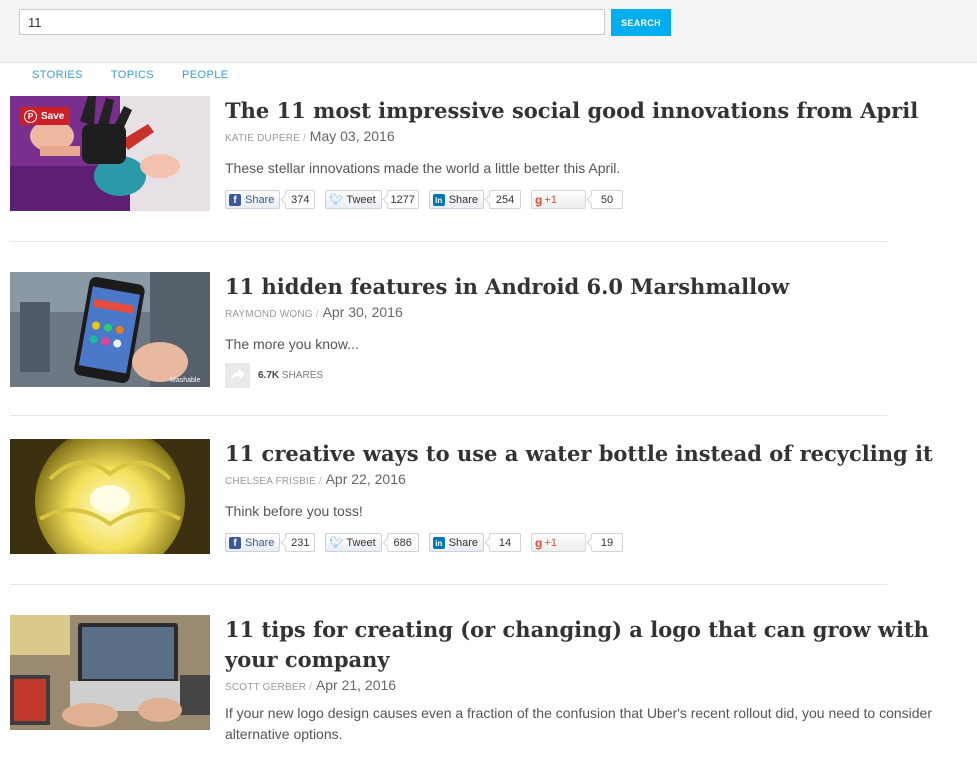 The height and width of the screenshot is (764, 977). I want to click on social-share-bar: f Share 231 🐦︎ Tweet 686 in Share 14 g +1 19, so click(424, 542).